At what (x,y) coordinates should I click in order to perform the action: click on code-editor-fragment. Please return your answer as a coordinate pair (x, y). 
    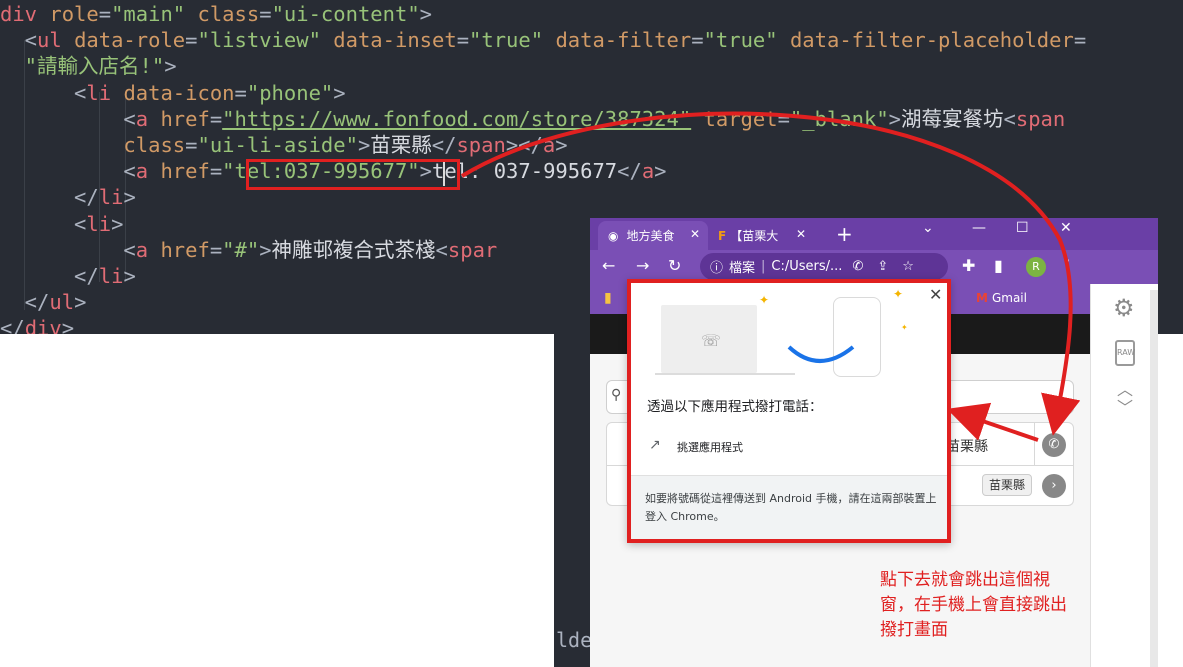
    Looking at the image, I should click on (574, 500).